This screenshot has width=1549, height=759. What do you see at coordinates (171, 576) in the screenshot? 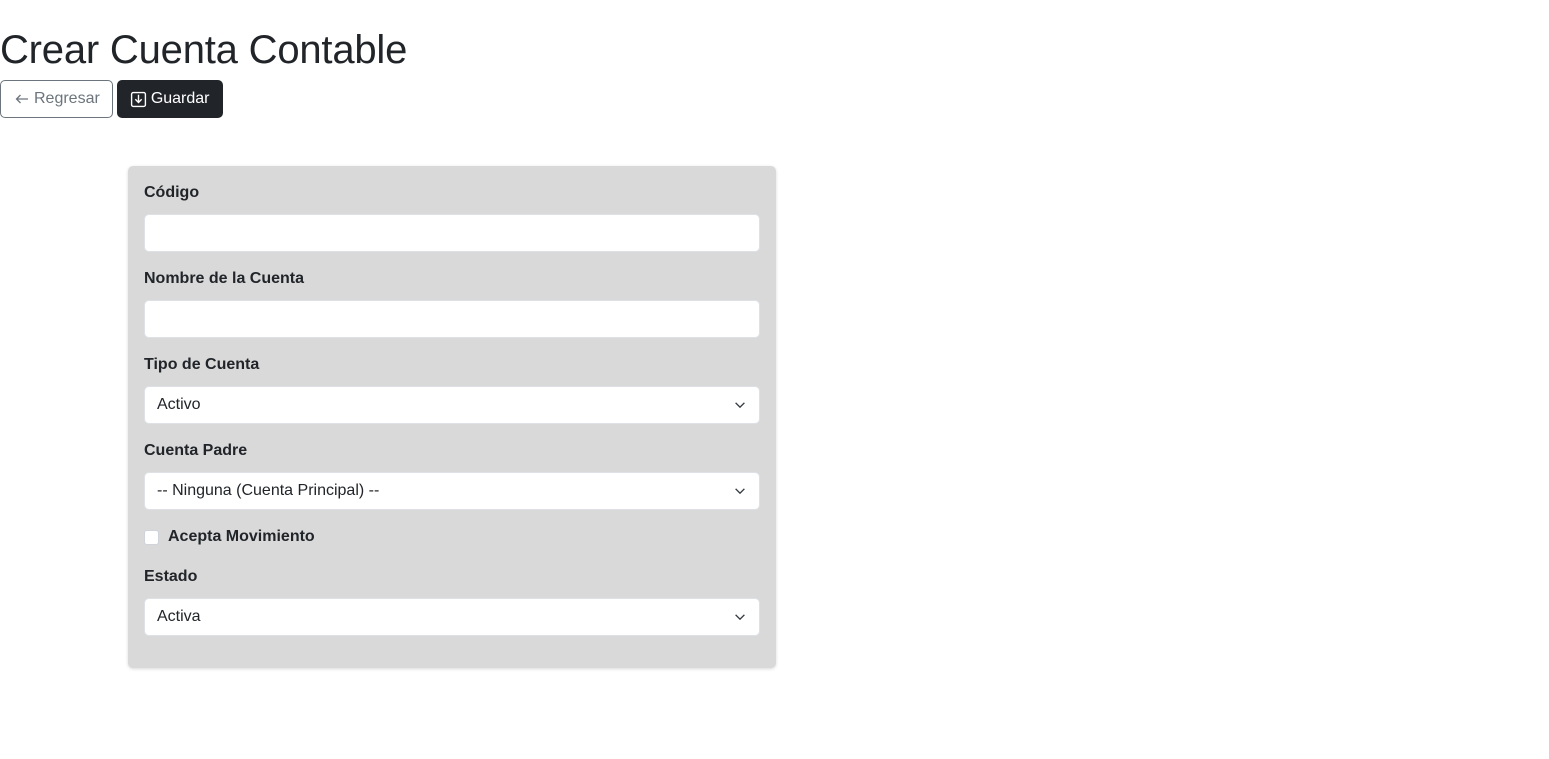
I see `estado-label: Estado` at bounding box center [171, 576].